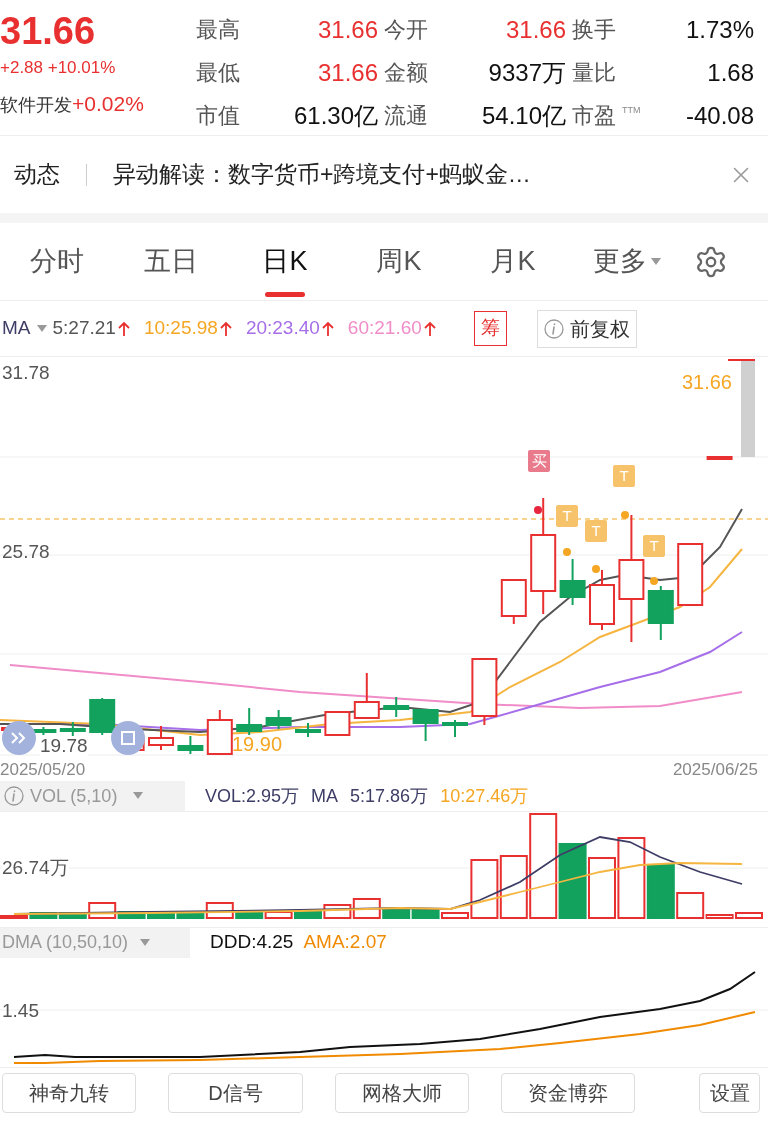 This screenshot has height=1146, width=768. Describe the element at coordinates (484, 796) in the screenshot. I see `volume-reading: 10:27.46万` at that location.